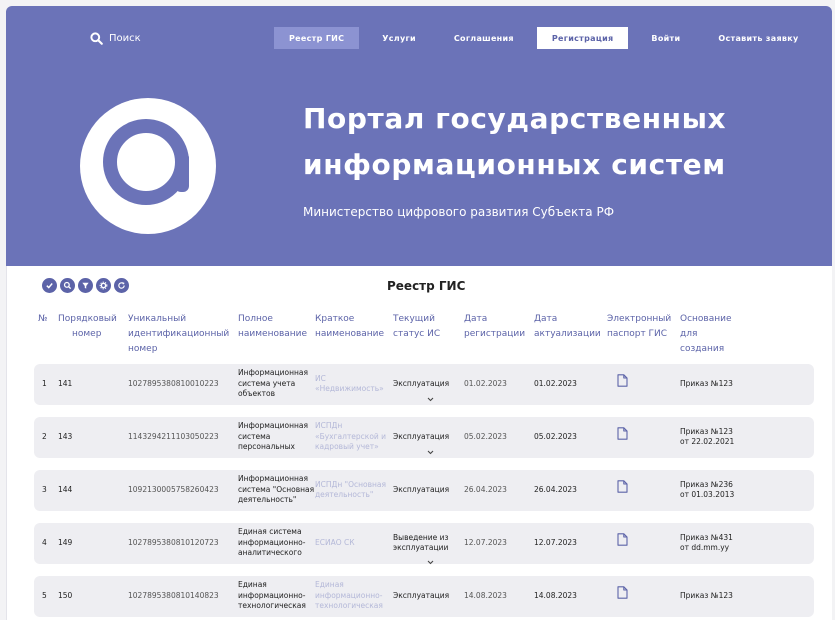 The image size is (835, 620). What do you see at coordinates (495, 334) in the screenshot?
I see `col-reg-date-line: регистрации` at bounding box center [495, 334].